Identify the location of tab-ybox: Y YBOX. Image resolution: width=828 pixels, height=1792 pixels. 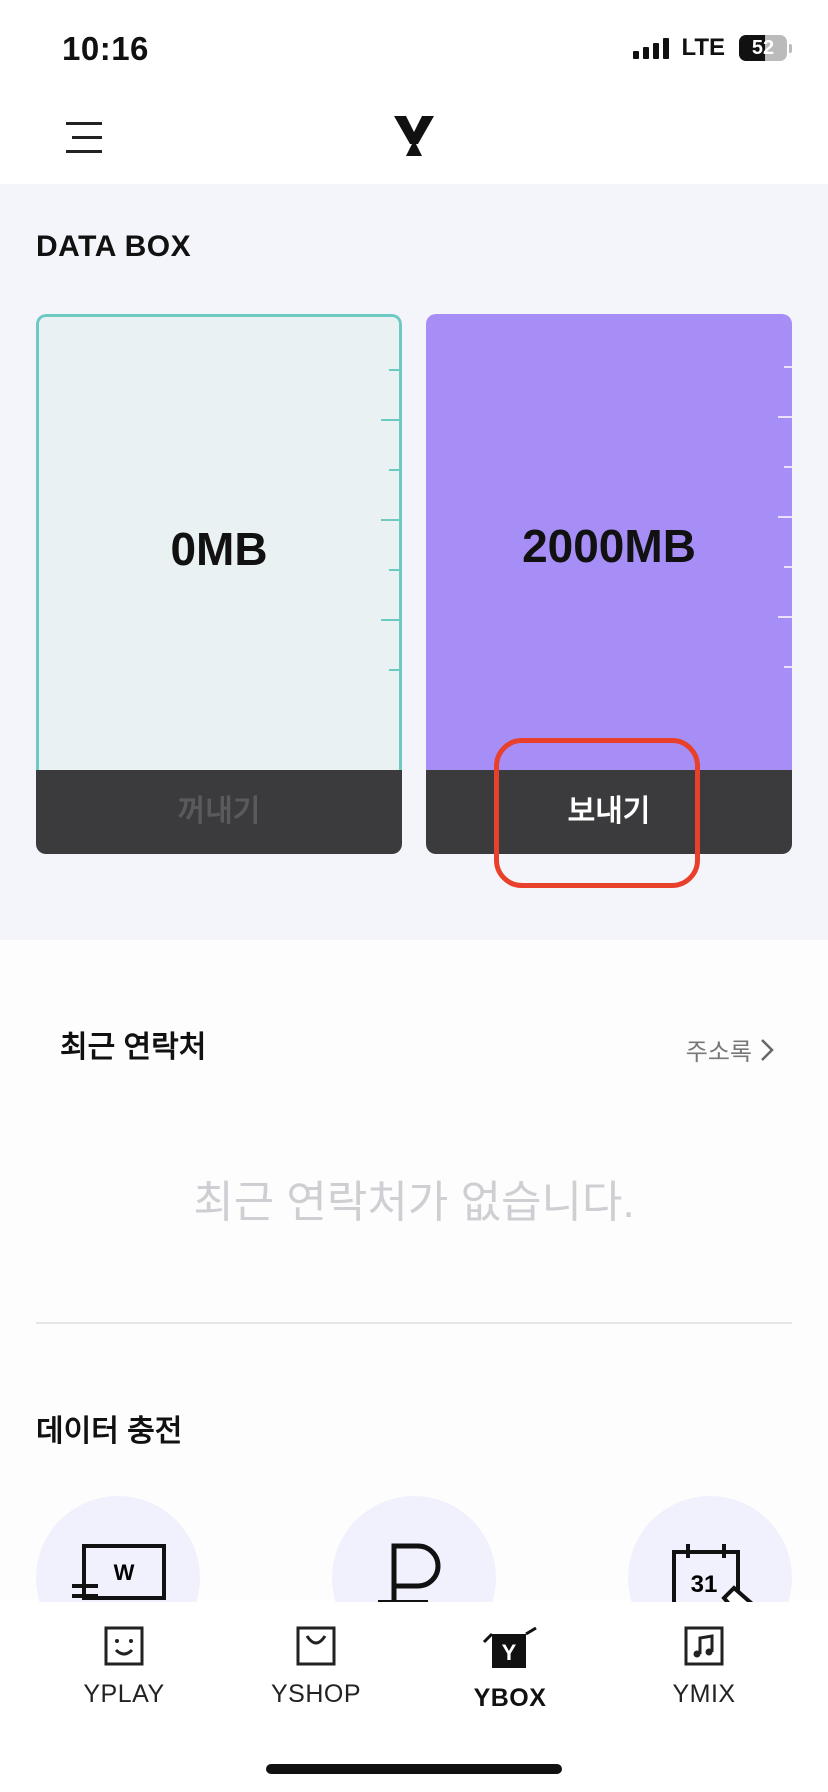
(510, 1669).